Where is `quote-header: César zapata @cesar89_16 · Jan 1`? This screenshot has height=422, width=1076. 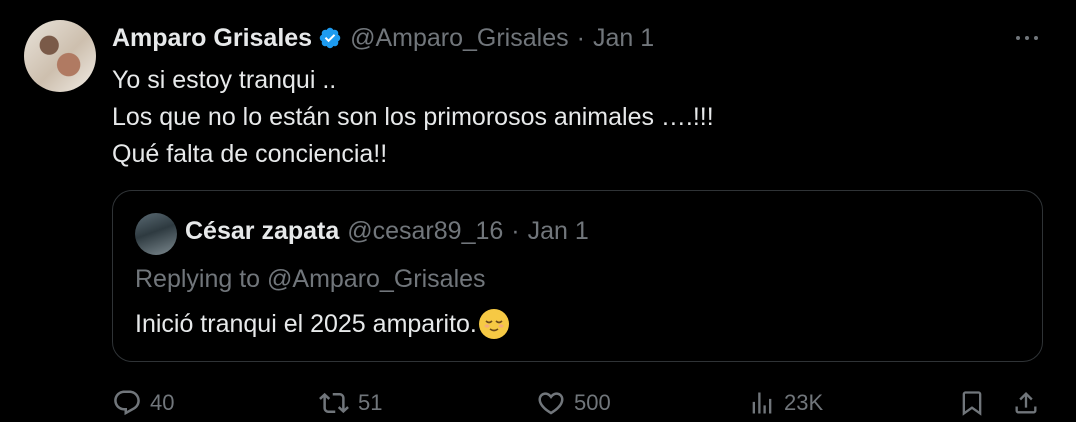 quote-header: César zapata @cesar89_16 · Jan 1 is located at coordinates (387, 231).